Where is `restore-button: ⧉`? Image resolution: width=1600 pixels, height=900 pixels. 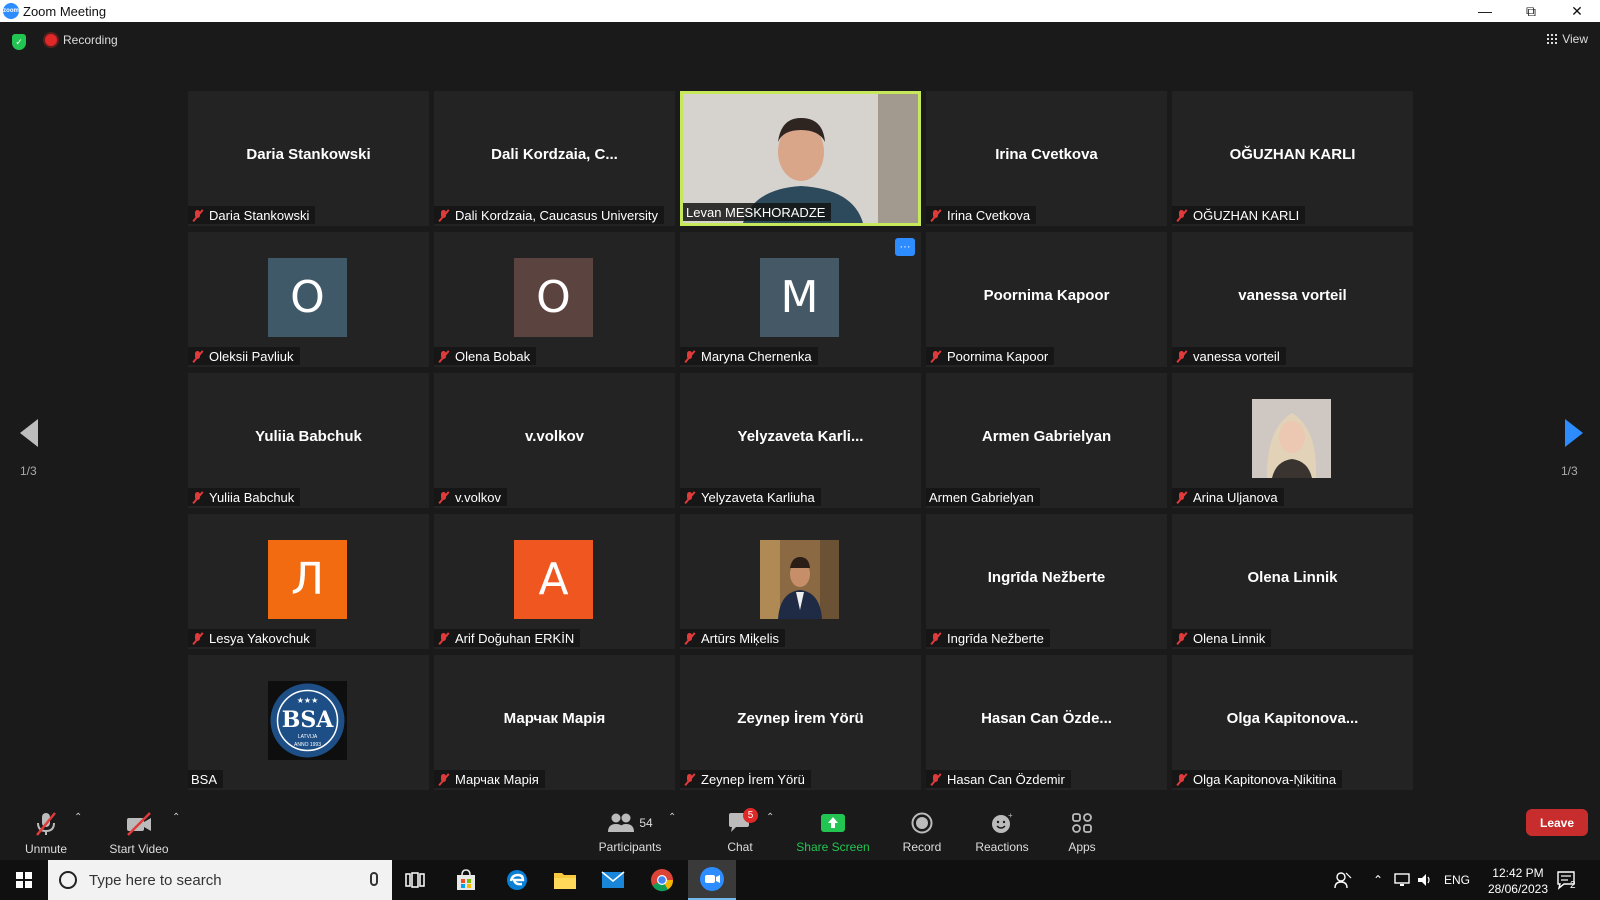 restore-button: ⧉ is located at coordinates (1531, 11).